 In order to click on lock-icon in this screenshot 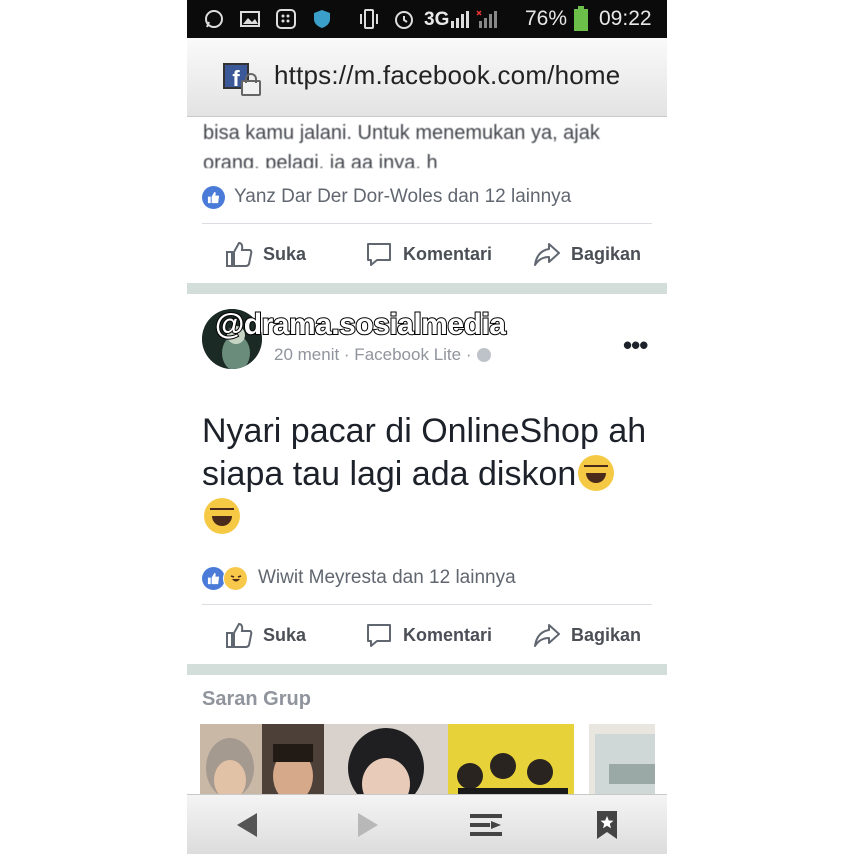, I will do `click(251, 84)`.